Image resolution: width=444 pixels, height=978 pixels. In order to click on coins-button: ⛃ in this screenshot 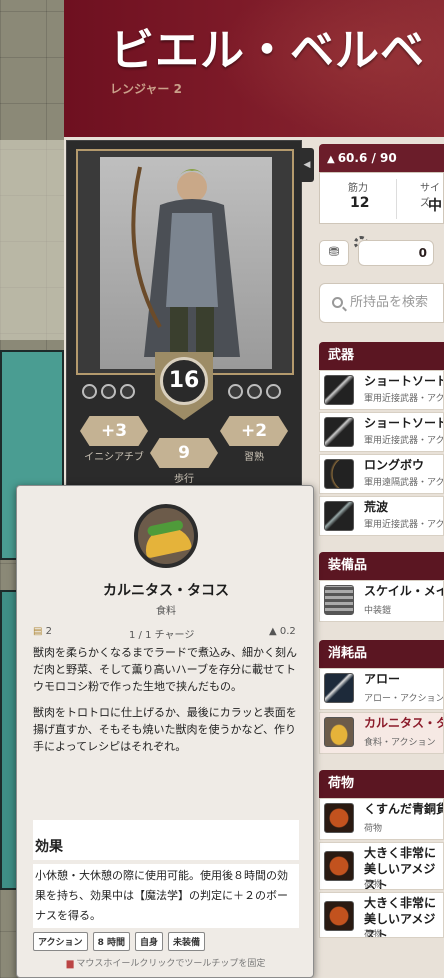, I will do `click(334, 253)`.